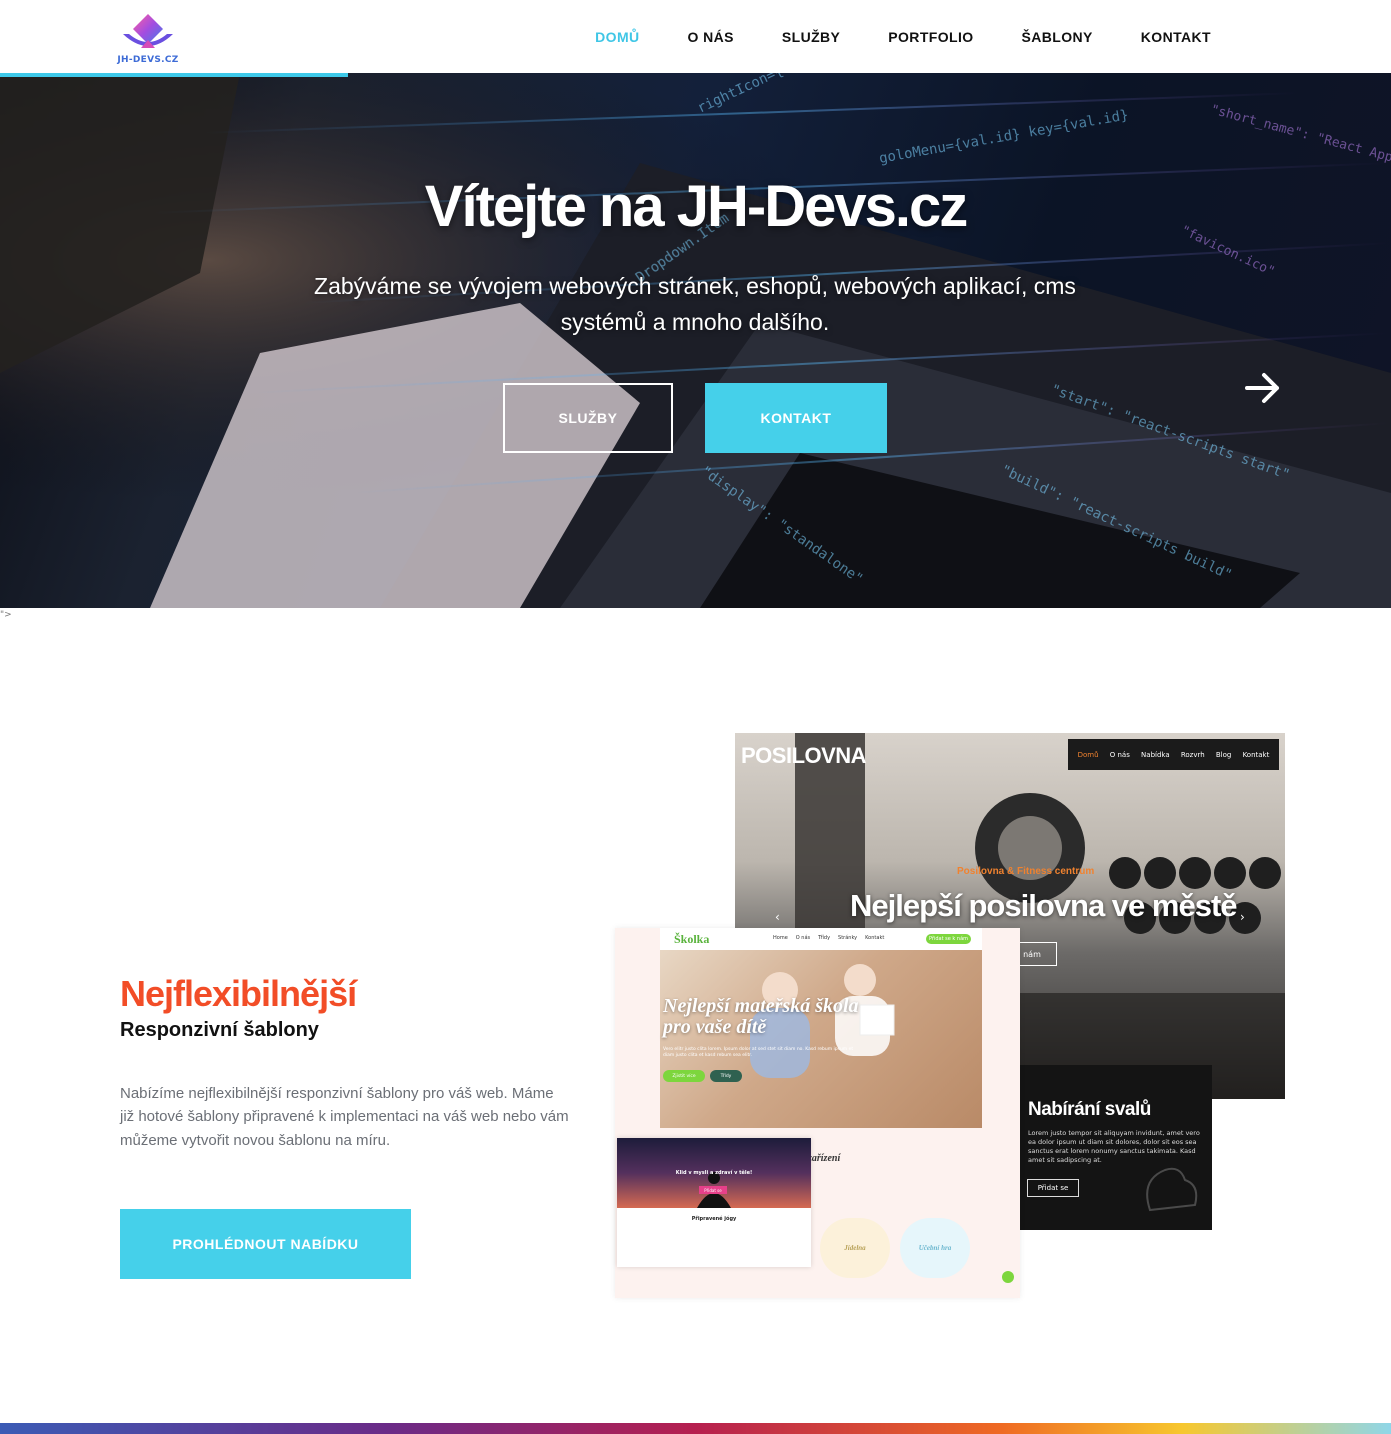  I want to click on yoga-title: Klid v mysli a zdraví v těle!, so click(714, 1173).